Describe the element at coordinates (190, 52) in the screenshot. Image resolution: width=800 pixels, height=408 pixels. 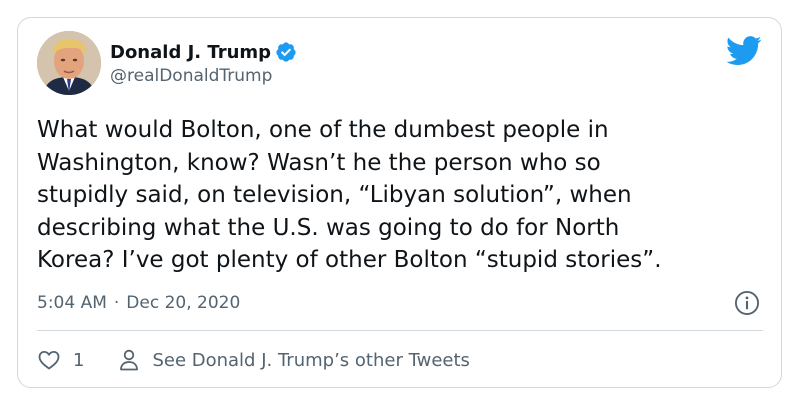
I see `author-display-name: Donald J. Trump` at that location.